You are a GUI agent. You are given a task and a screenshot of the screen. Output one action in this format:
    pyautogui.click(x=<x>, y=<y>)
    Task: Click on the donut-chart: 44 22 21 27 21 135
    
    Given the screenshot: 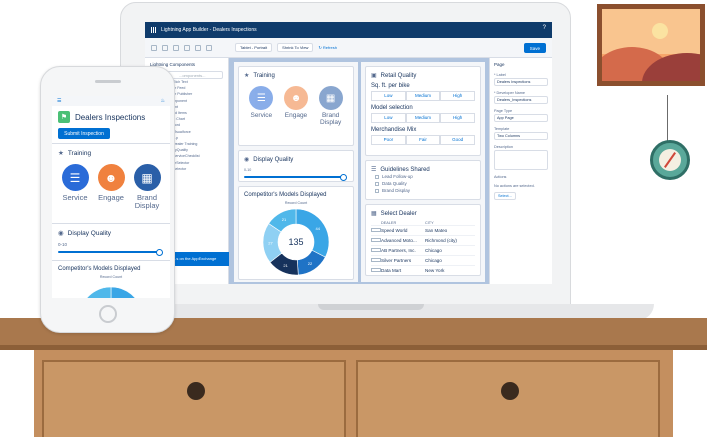 What is the action you would take?
    pyautogui.click(x=296, y=241)
    